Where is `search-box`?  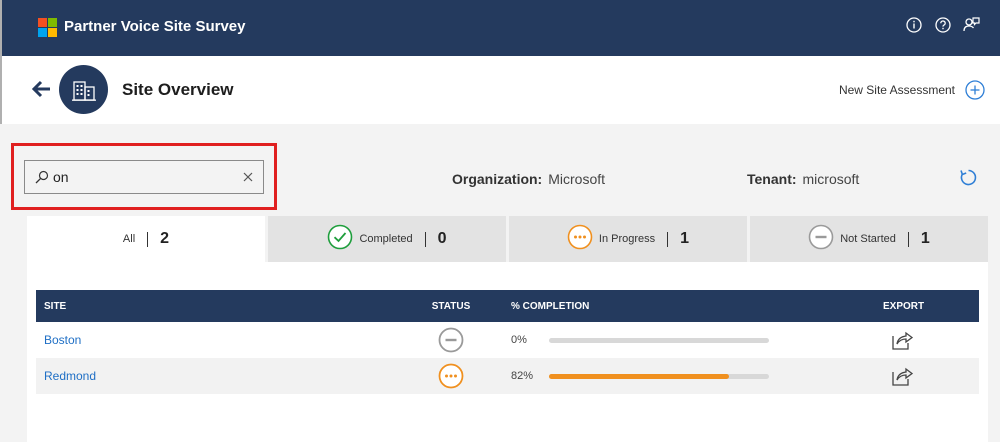 search-box is located at coordinates (144, 177).